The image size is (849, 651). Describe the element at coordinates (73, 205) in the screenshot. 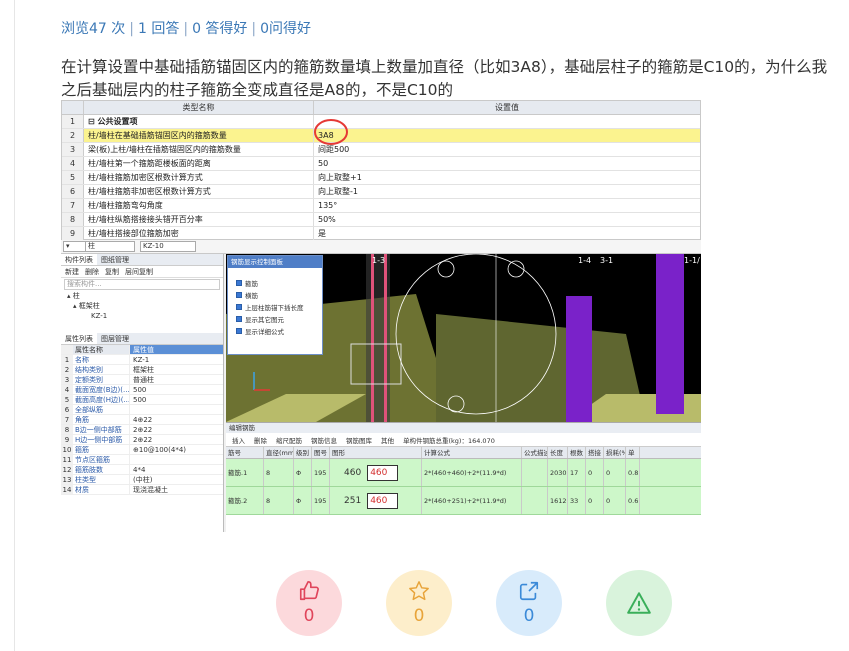

I see `row-index: 7` at that location.